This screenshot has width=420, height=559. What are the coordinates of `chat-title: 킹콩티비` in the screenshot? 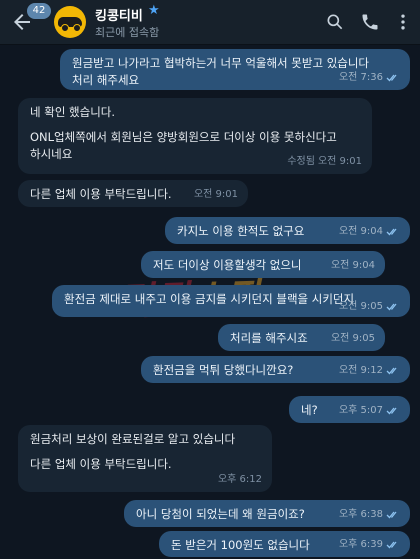 It's located at (119, 14).